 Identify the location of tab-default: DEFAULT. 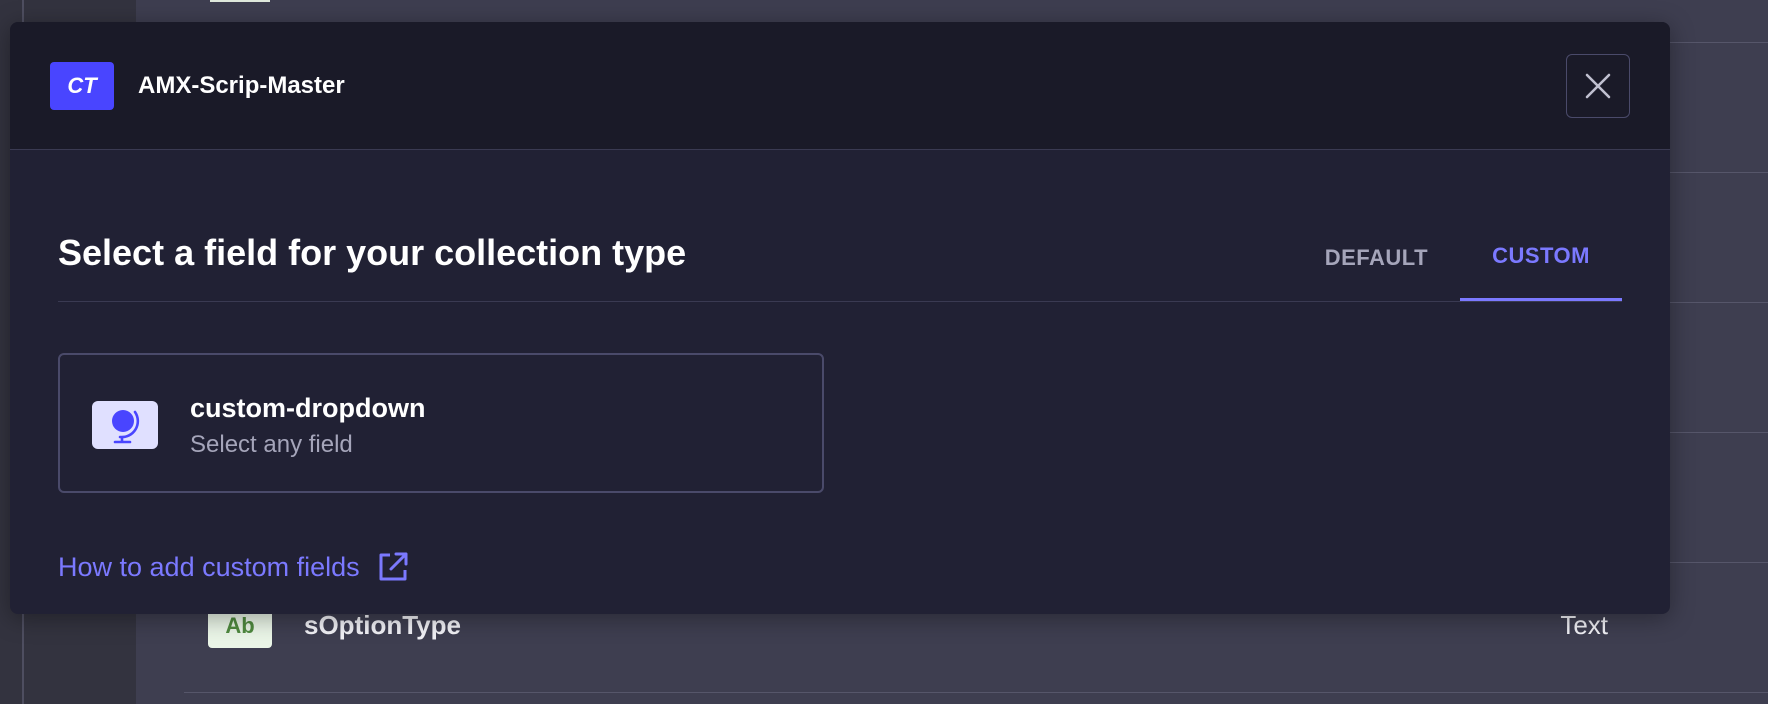
(1376, 258).